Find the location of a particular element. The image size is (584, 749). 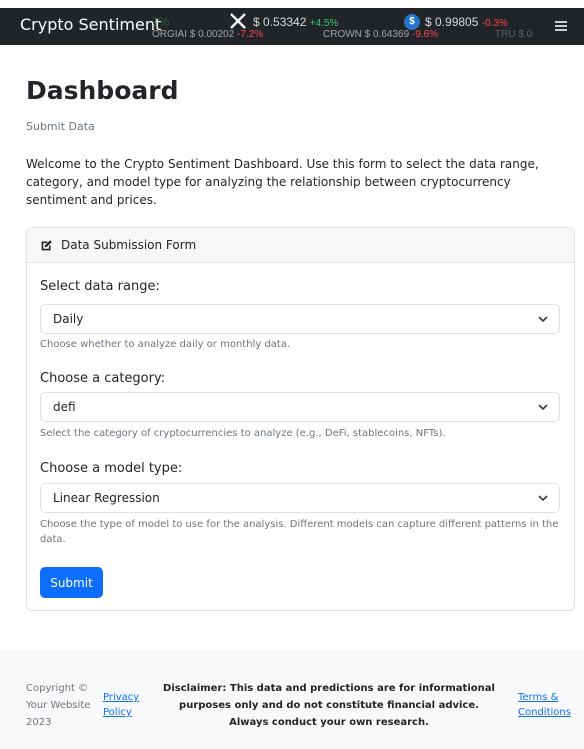

ticker-item: TRU $ 0 is located at coordinates (513, 34).